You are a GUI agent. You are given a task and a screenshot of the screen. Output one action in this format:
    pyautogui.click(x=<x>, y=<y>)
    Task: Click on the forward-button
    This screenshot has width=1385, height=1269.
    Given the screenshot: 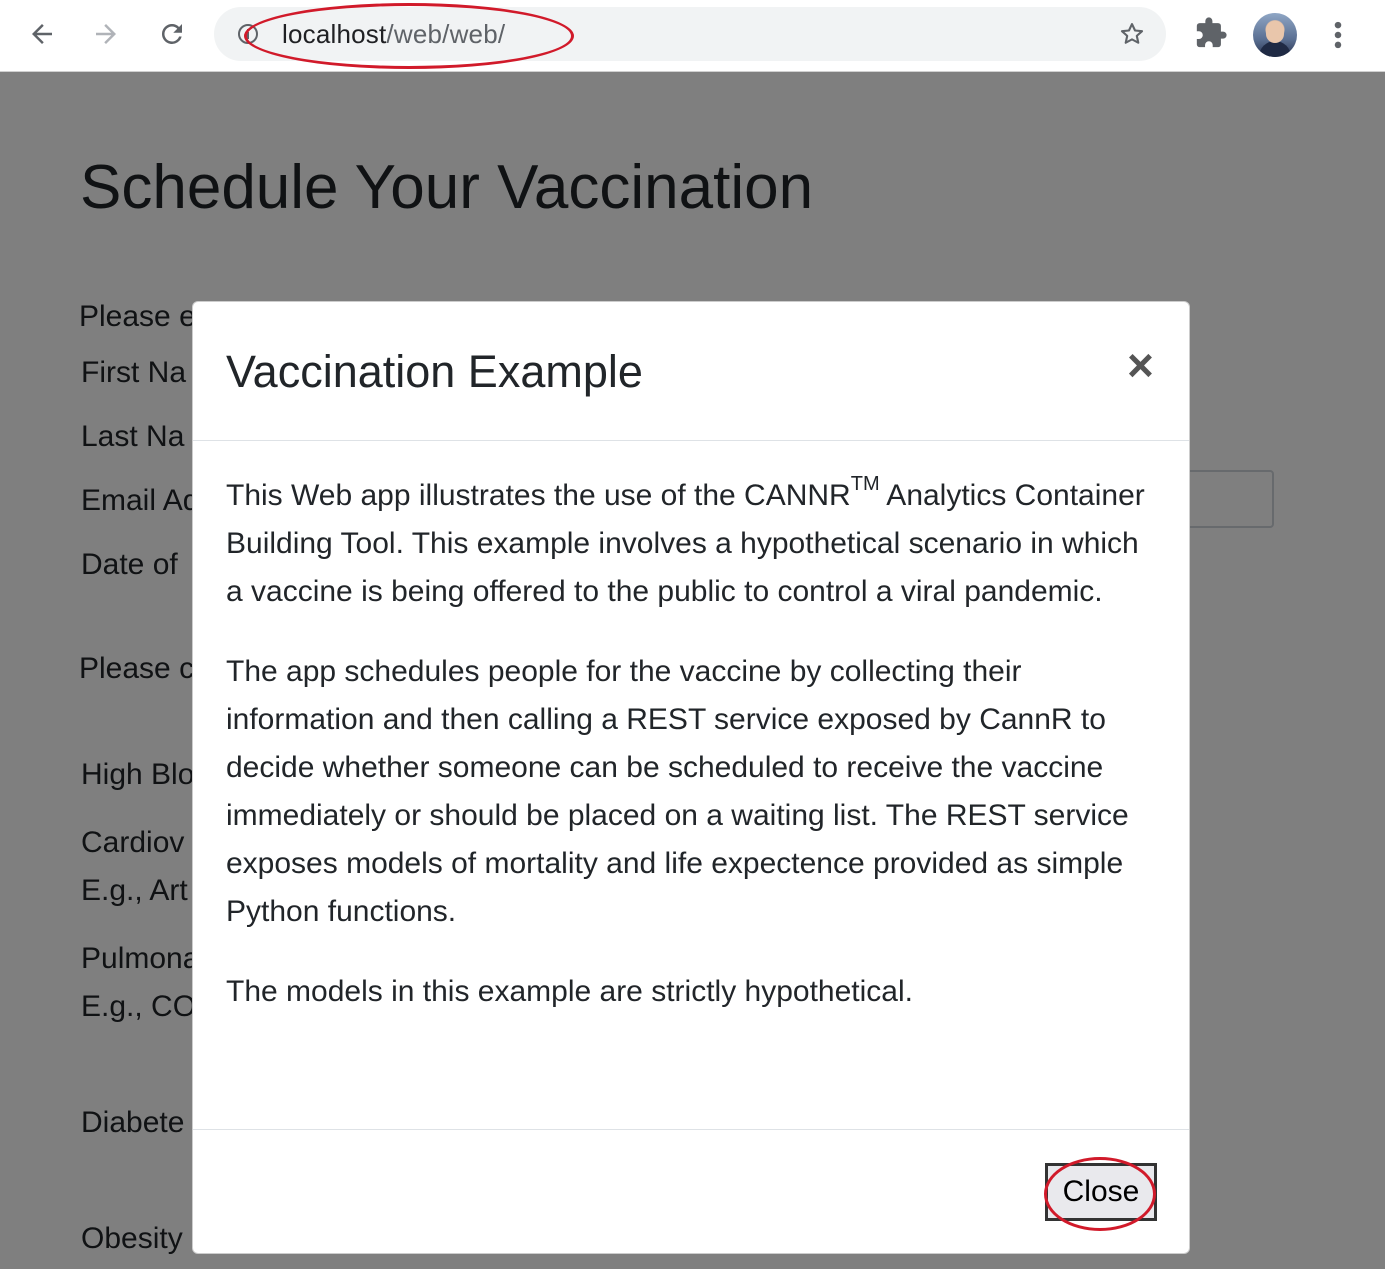 What is the action you would take?
    pyautogui.click(x=106, y=34)
    